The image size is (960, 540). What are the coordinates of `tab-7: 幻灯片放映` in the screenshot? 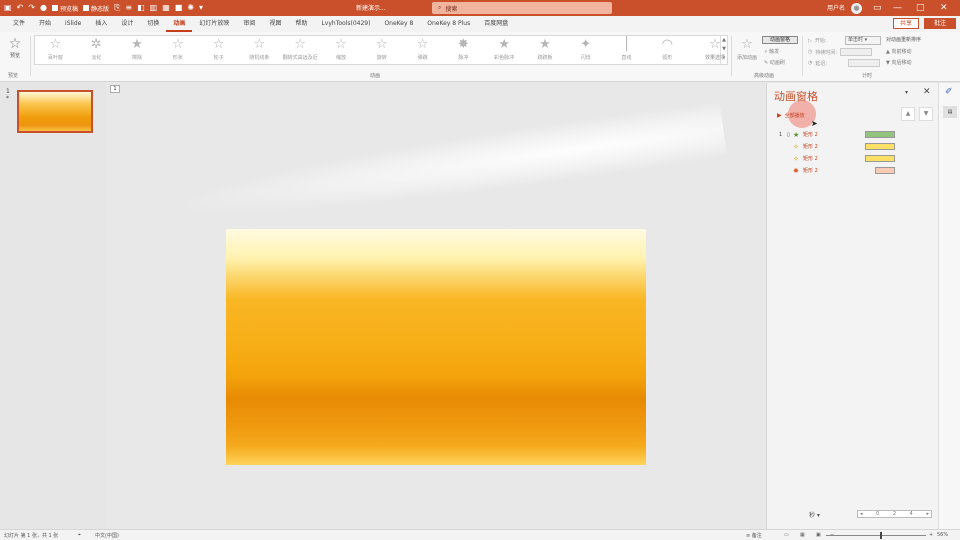 It's located at (214, 24).